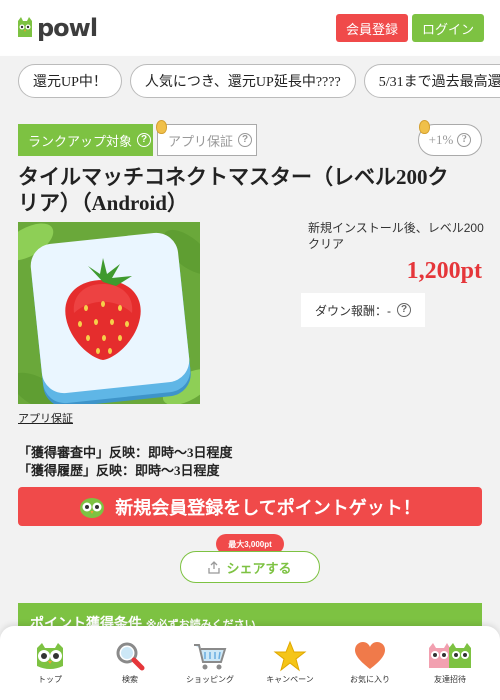 This screenshot has width=500, height=700. I want to click on register-button: 会員登録, so click(371, 28).